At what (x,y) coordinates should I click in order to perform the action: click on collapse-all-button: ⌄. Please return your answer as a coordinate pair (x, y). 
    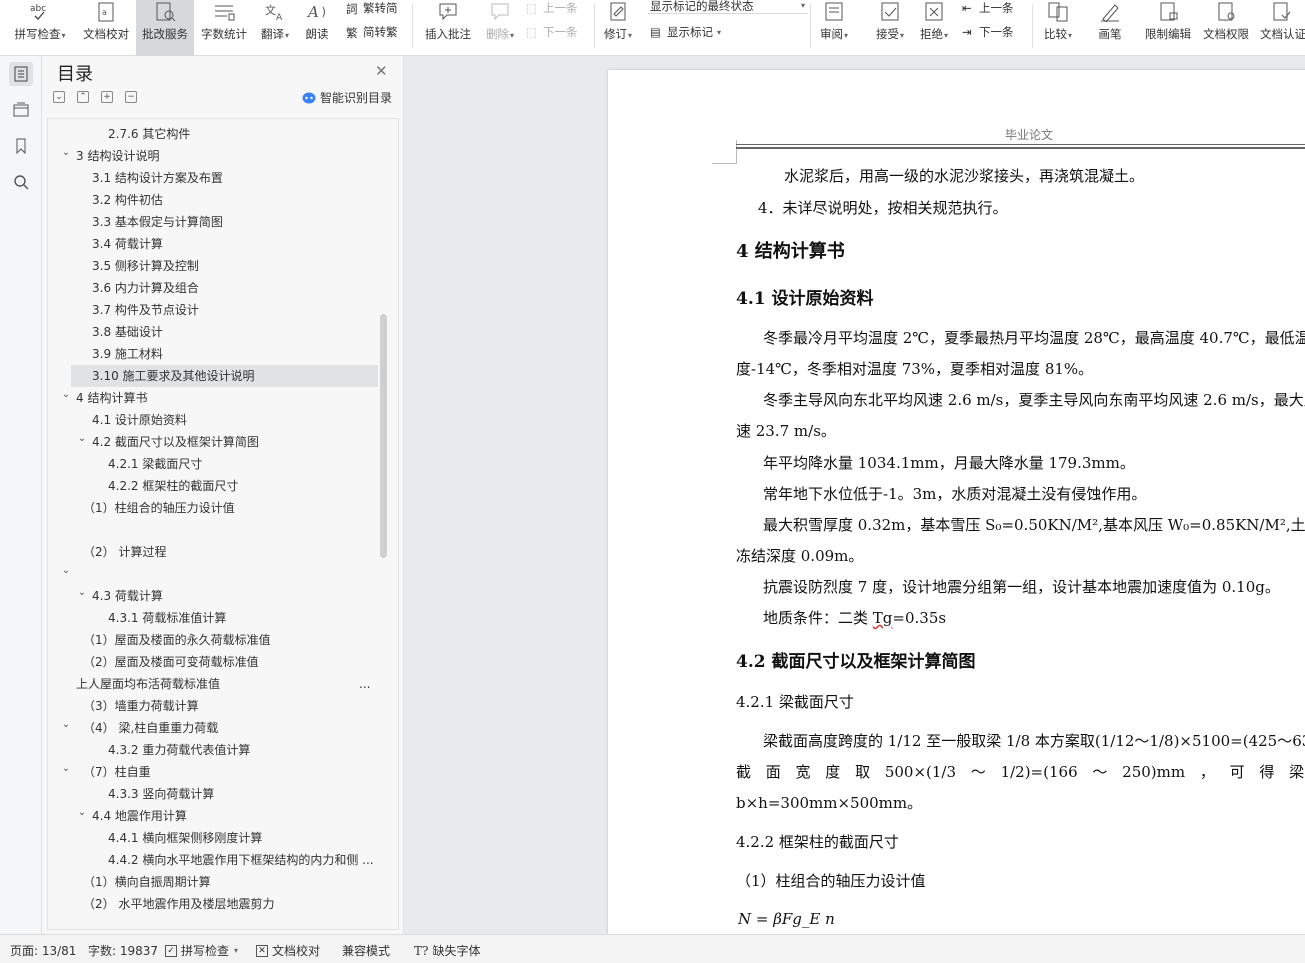
    Looking at the image, I should click on (59, 97).